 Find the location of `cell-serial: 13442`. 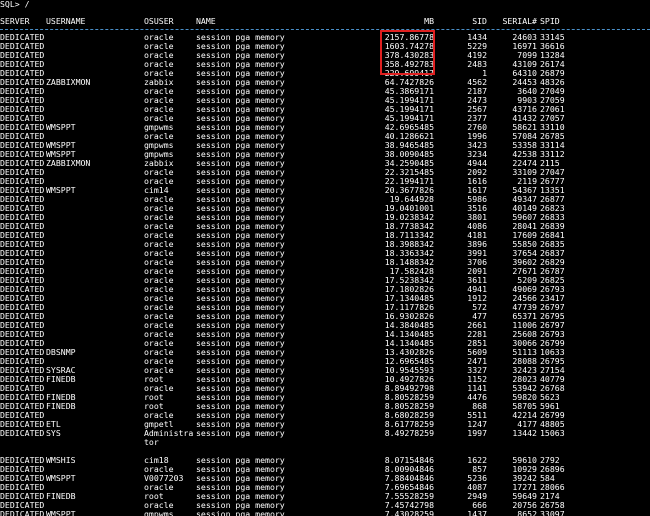

cell-serial: 13442 is located at coordinates (524, 433).